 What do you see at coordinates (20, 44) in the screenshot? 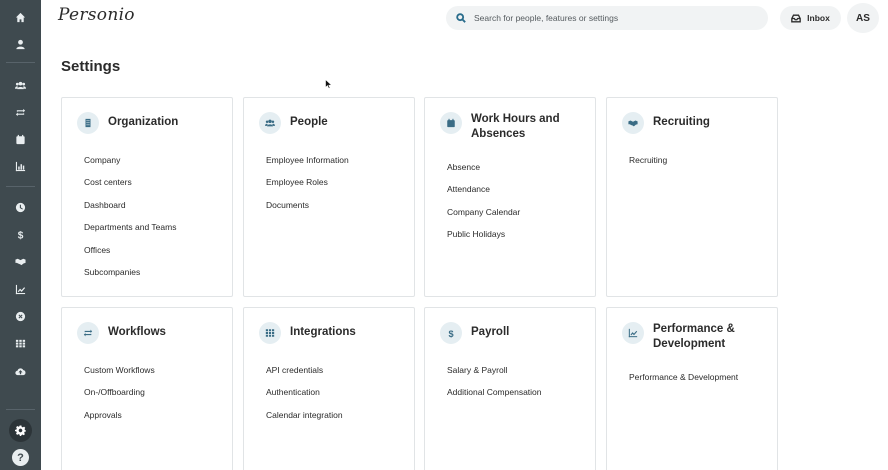
I see `person-icon` at bounding box center [20, 44].